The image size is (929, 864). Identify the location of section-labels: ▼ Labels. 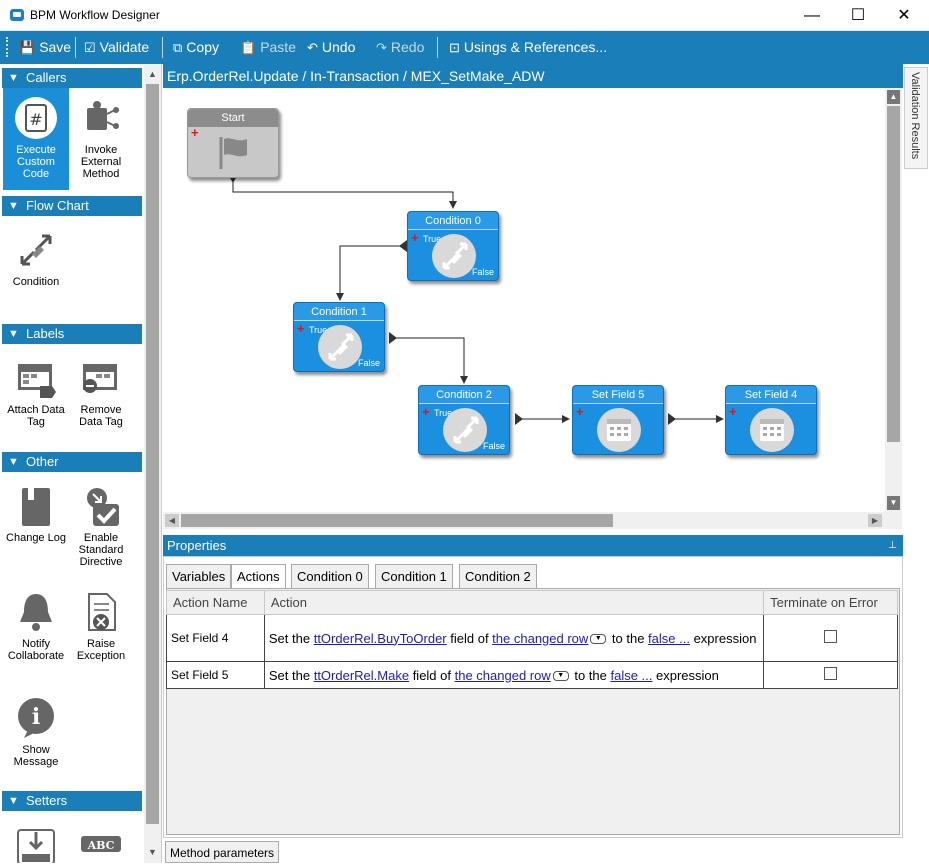
(72, 334).